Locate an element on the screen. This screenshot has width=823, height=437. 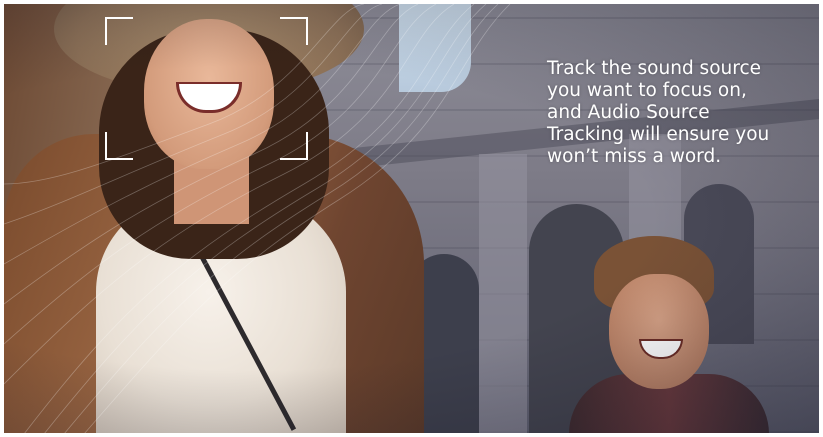
caption-line: and Audio Source is located at coordinates (628, 112).